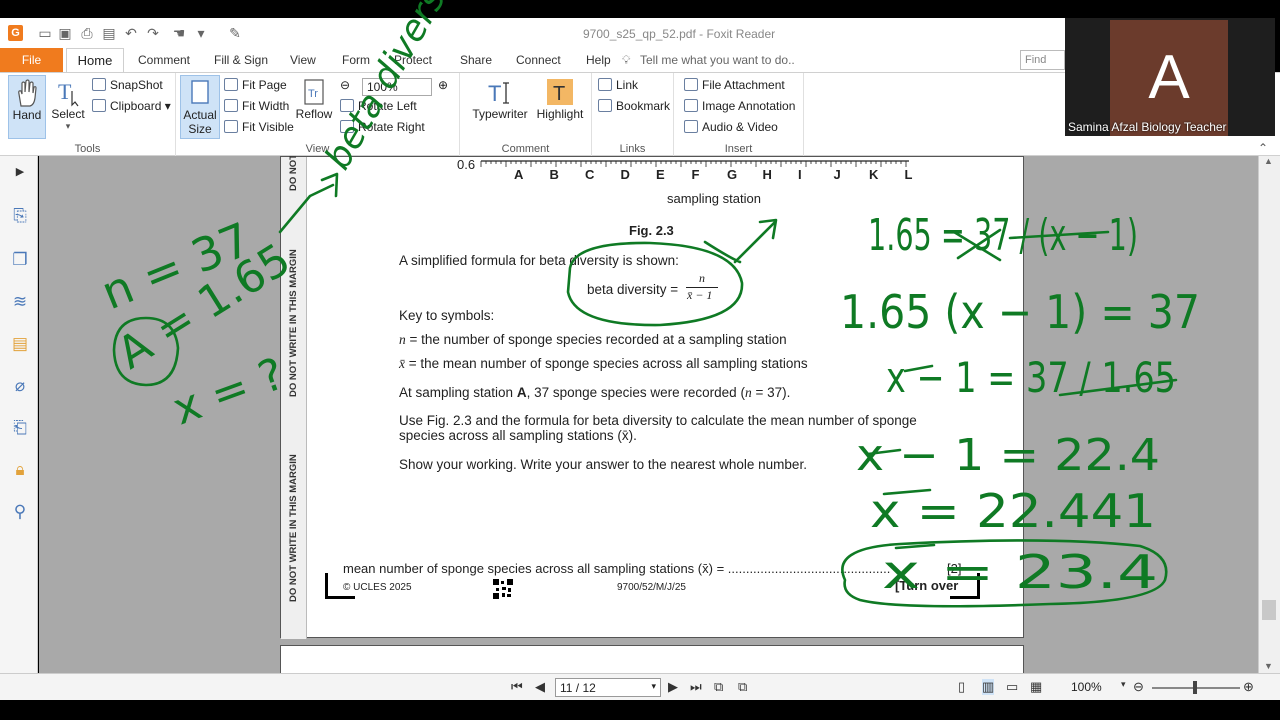  What do you see at coordinates (87, 33) in the screenshot?
I see `print-icon: ⎙` at bounding box center [87, 33].